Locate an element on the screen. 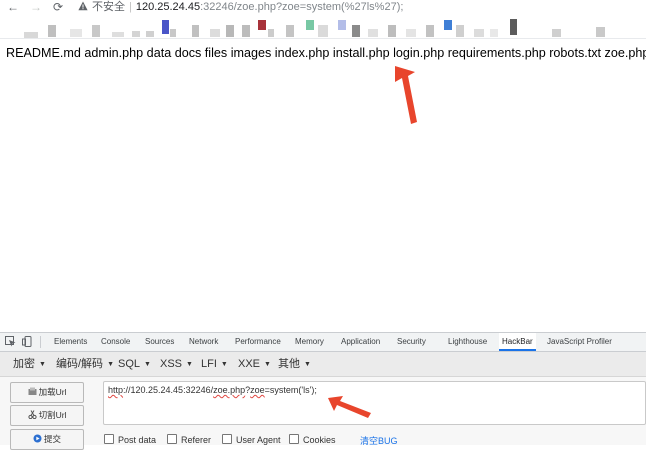  load-url-button: 加载Url is located at coordinates (47, 392).